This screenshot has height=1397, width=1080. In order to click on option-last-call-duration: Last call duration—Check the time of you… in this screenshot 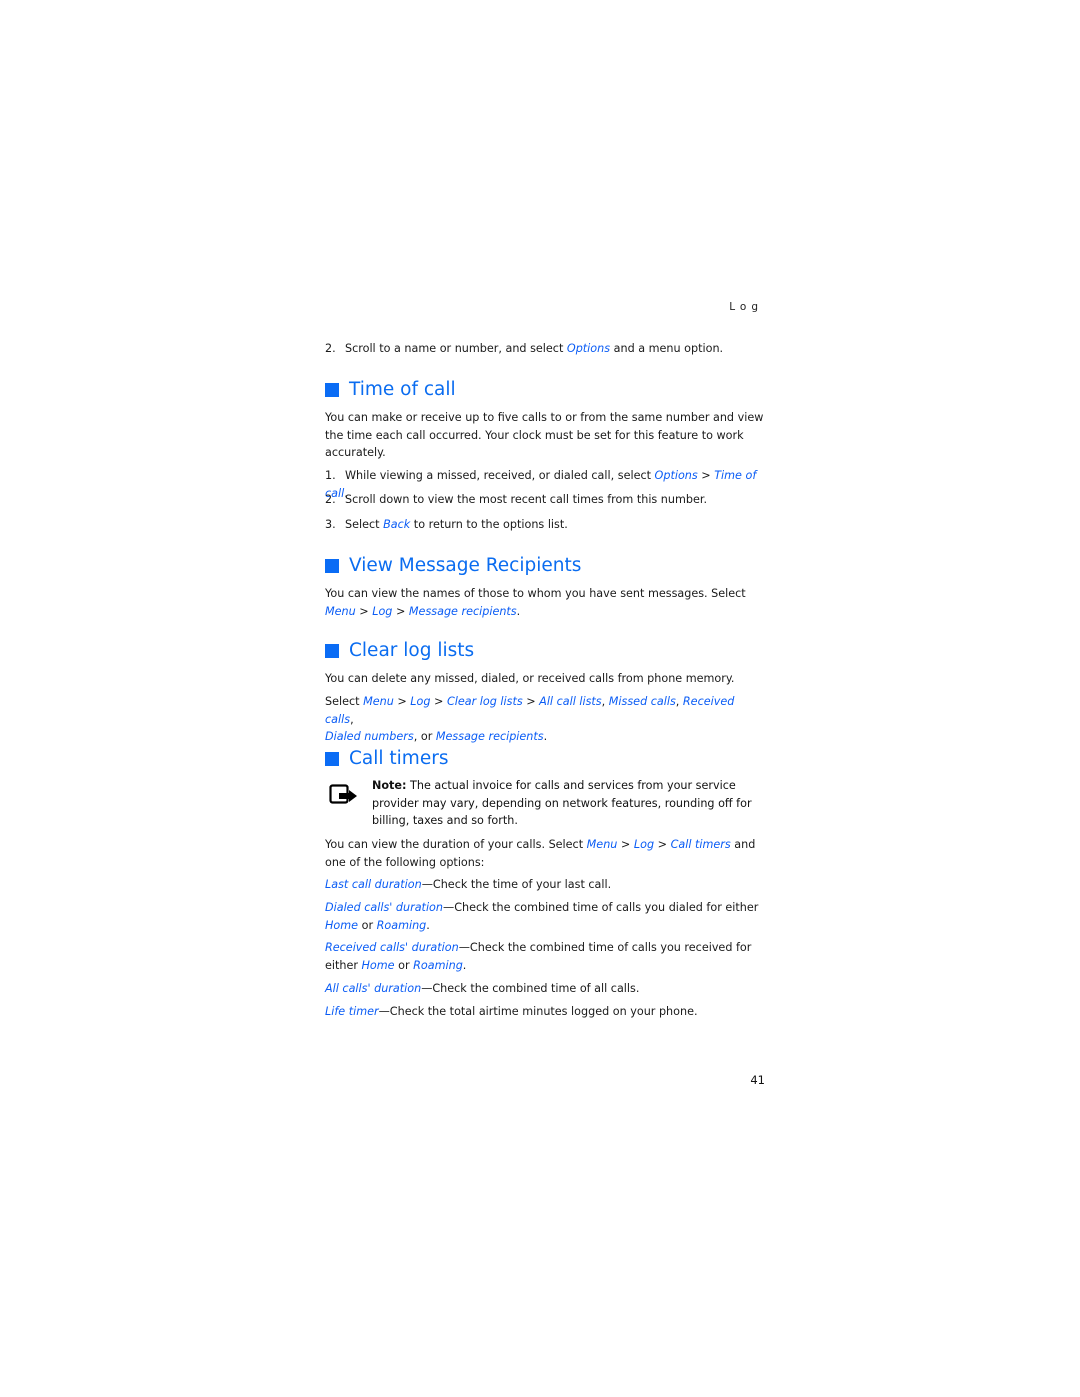, I will do `click(468, 884)`.